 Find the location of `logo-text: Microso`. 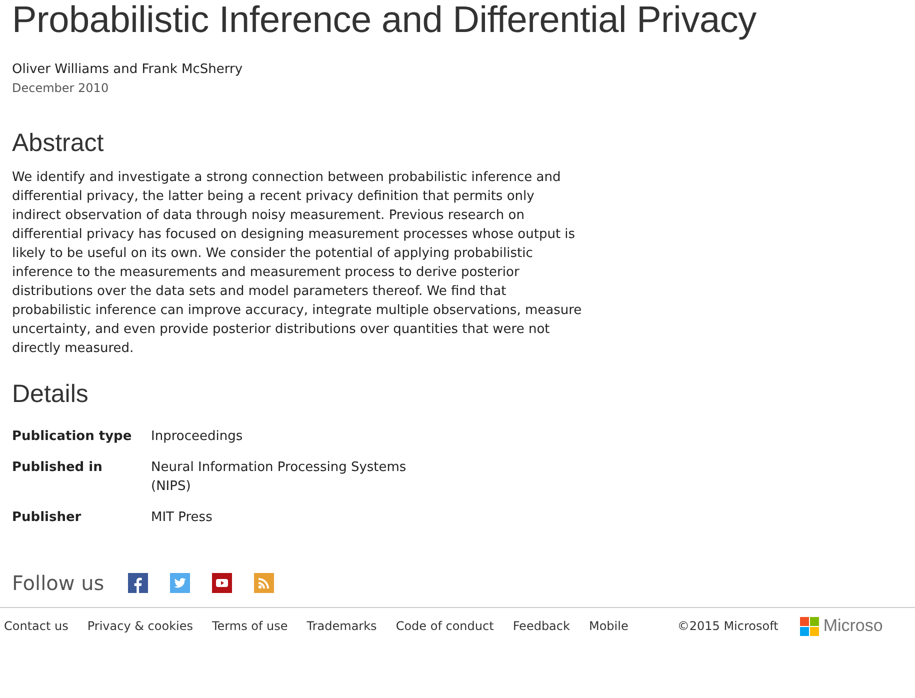

logo-text: Microso is located at coordinates (853, 626).